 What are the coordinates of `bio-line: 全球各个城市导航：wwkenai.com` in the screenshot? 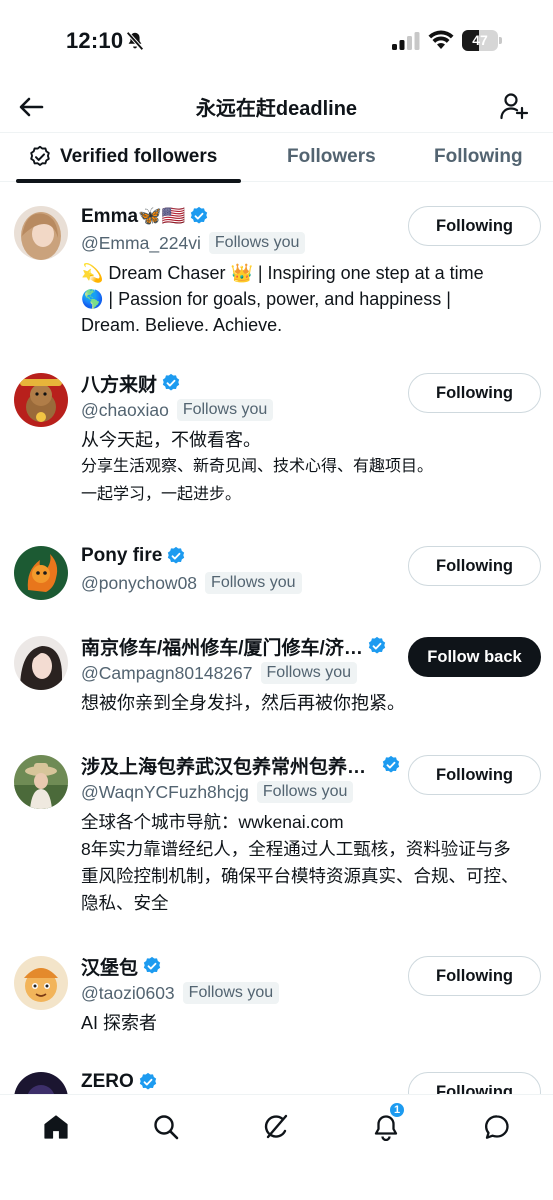 It's located at (212, 822).